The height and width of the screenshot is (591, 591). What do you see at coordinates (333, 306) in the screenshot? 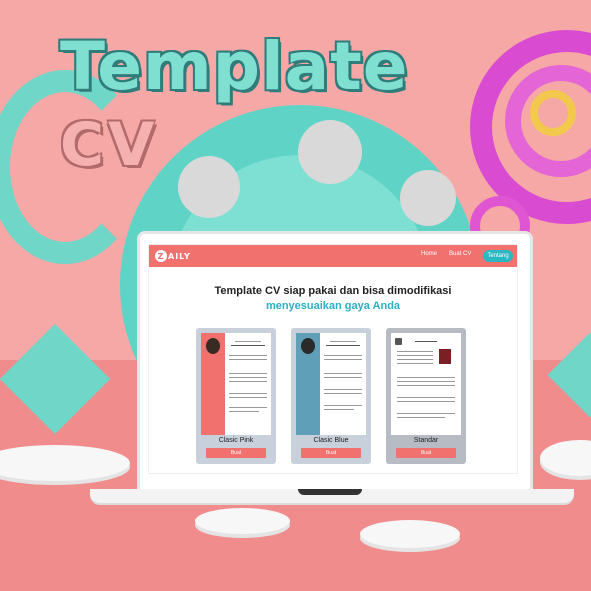
I see `headline-highlight: menyesuaikan gaya Anda` at bounding box center [333, 306].